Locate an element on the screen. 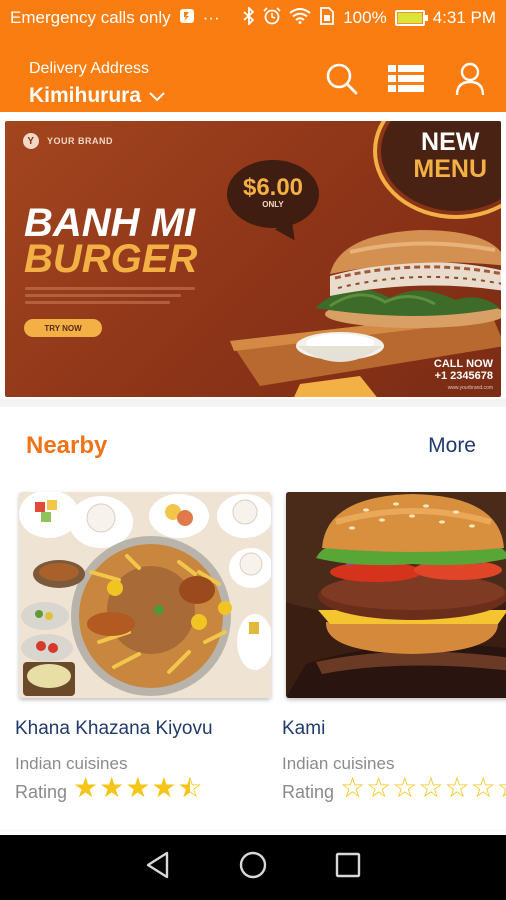 The image size is (506, 900). promo-price-note: ONLY is located at coordinates (273, 204).